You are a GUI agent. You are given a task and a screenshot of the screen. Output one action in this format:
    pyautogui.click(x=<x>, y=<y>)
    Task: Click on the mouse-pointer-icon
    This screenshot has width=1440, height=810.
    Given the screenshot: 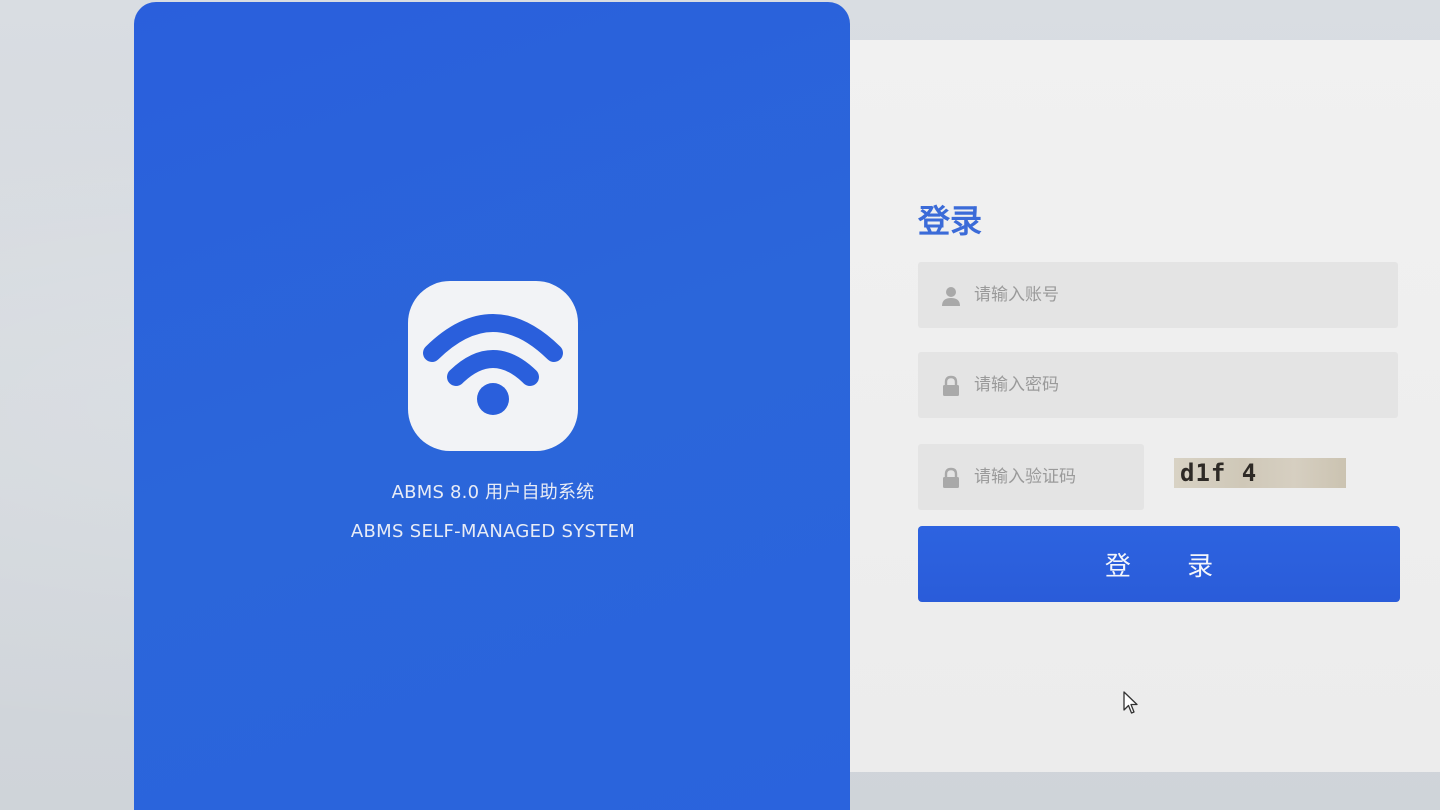 What is the action you would take?
    pyautogui.click(x=1130, y=702)
    